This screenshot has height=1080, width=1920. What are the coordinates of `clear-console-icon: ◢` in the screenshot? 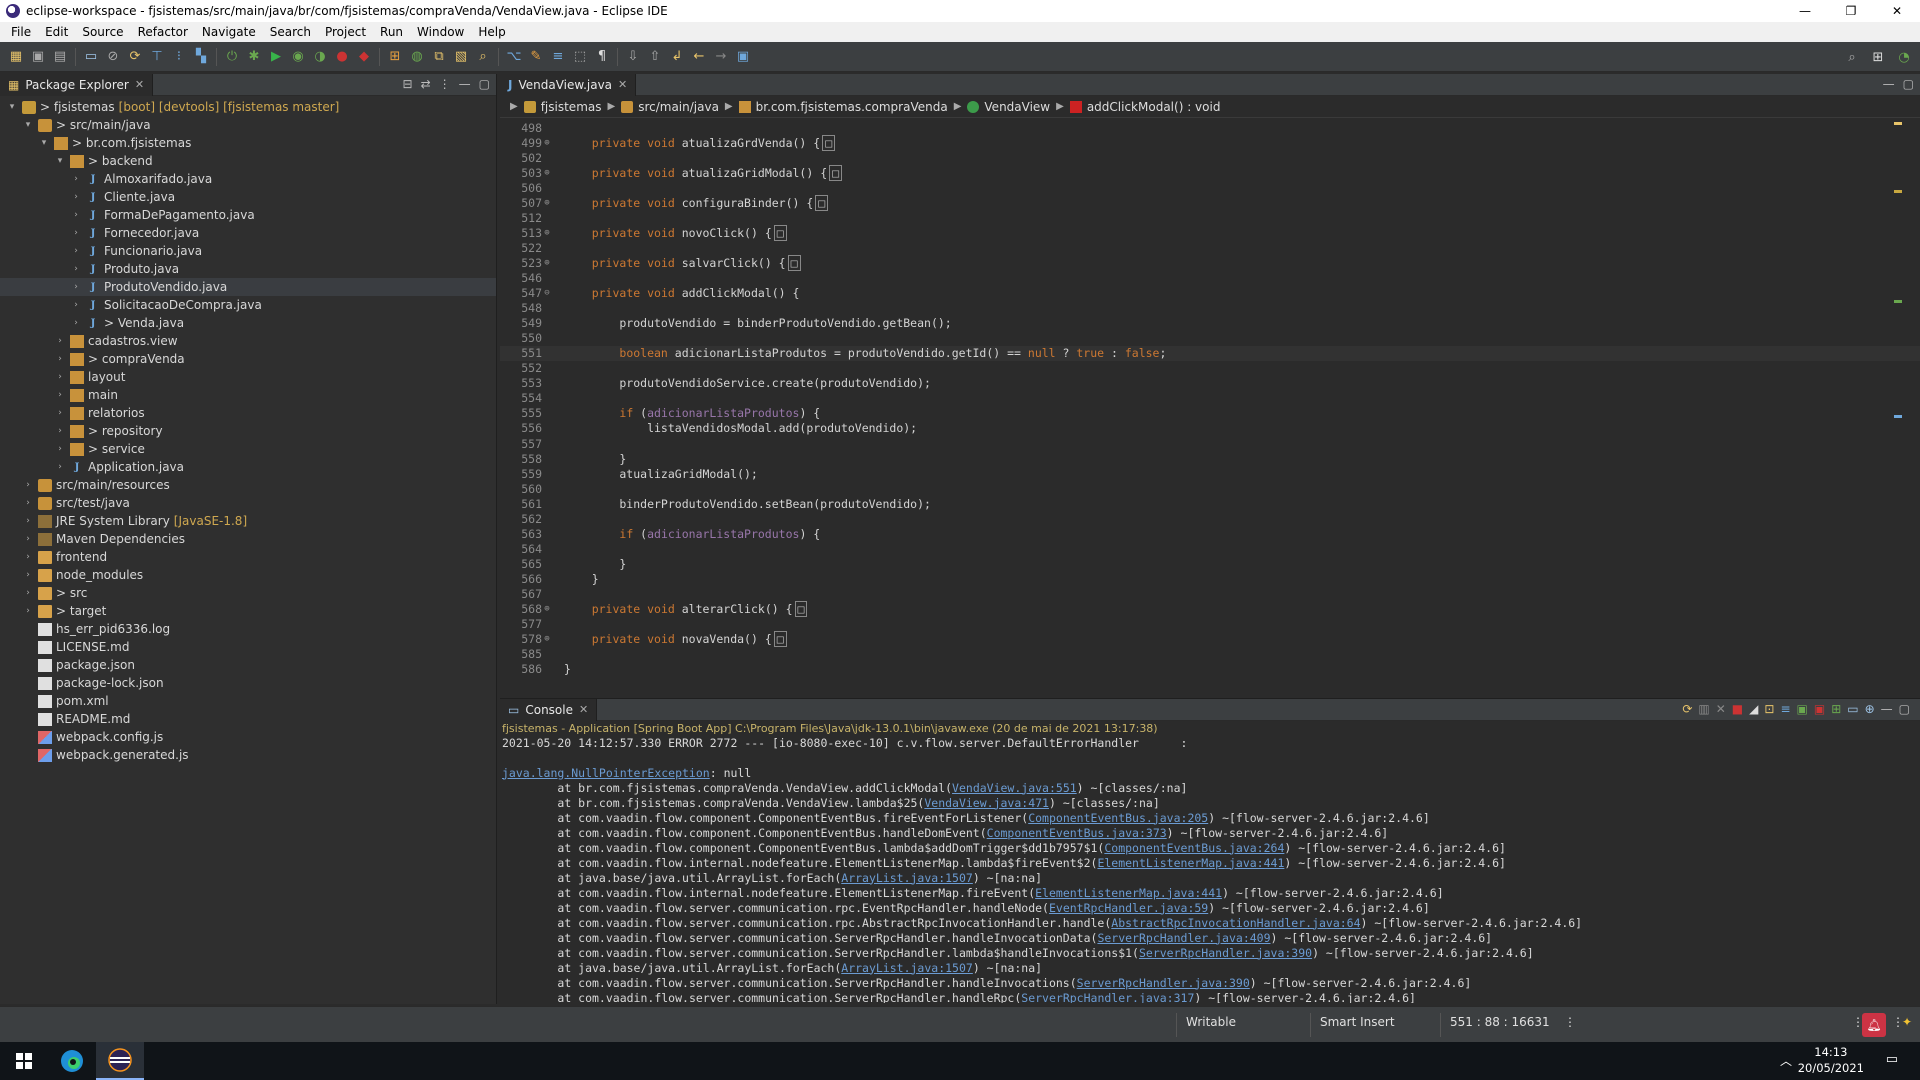 It's located at (1753, 709).